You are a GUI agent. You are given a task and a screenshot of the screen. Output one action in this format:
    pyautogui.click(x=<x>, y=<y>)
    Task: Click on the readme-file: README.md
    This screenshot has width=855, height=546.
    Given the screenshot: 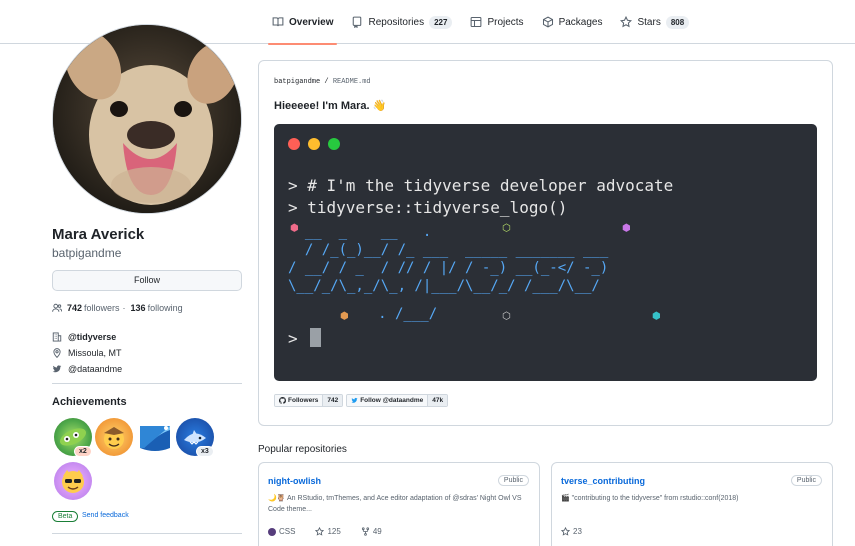 What is the action you would take?
    pyautogui.click(x=352, y=82)
    